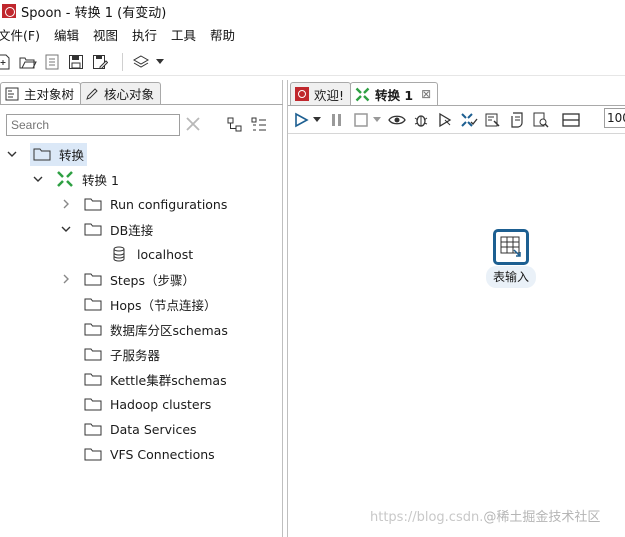 Image resolution: width=625 pixels, height=537 pixels. I want to click on pause-icon, so click(336, 120).